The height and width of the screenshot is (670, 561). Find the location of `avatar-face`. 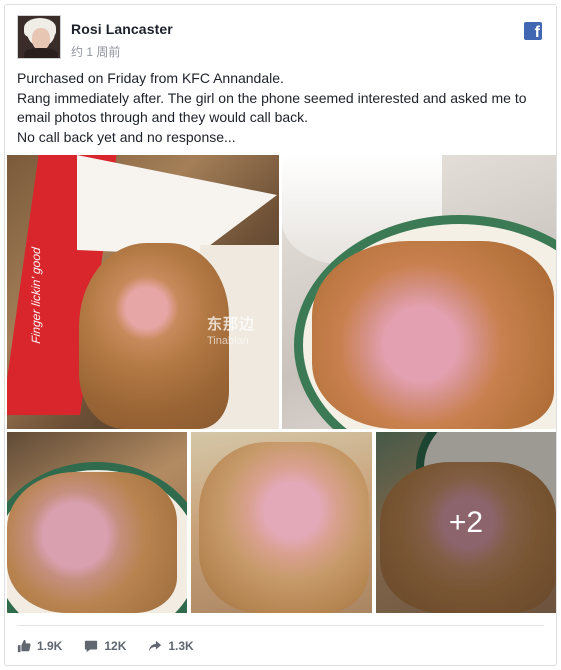

avatar-face is located at coordinates (41, 39).